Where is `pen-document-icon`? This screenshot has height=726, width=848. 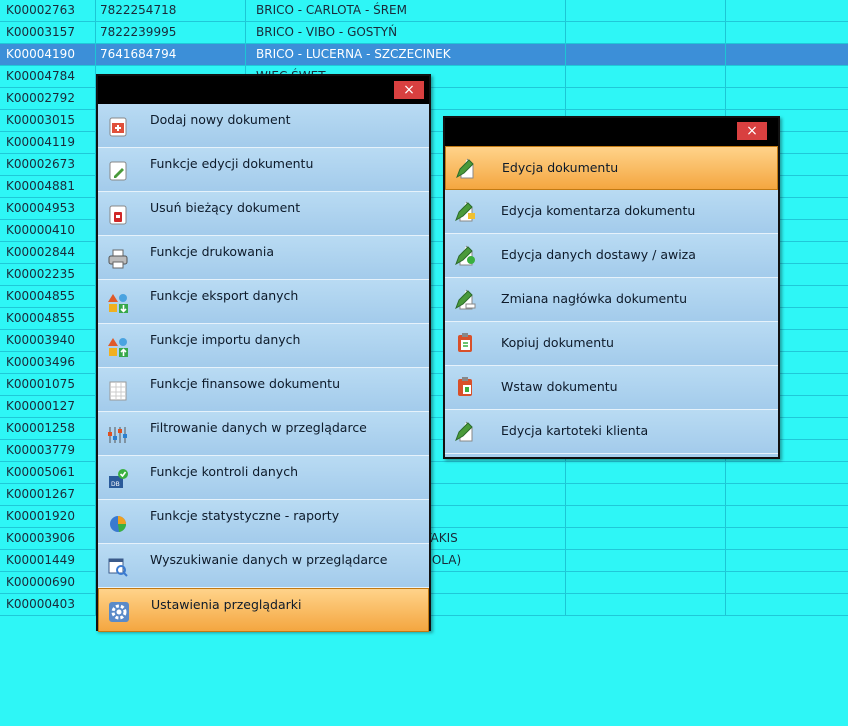
pen-document-icon is located at coordinates (466, 168).